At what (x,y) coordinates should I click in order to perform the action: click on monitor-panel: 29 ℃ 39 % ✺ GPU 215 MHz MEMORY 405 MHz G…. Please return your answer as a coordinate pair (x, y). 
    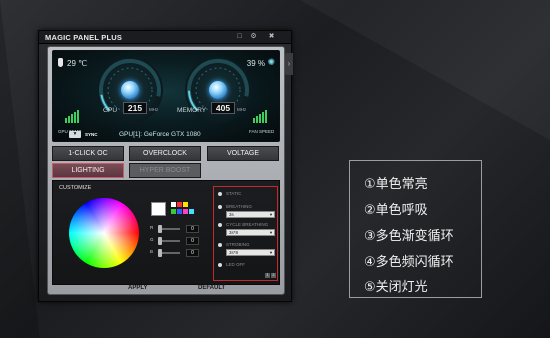
    Looking at the image, I should click on (166, 96).